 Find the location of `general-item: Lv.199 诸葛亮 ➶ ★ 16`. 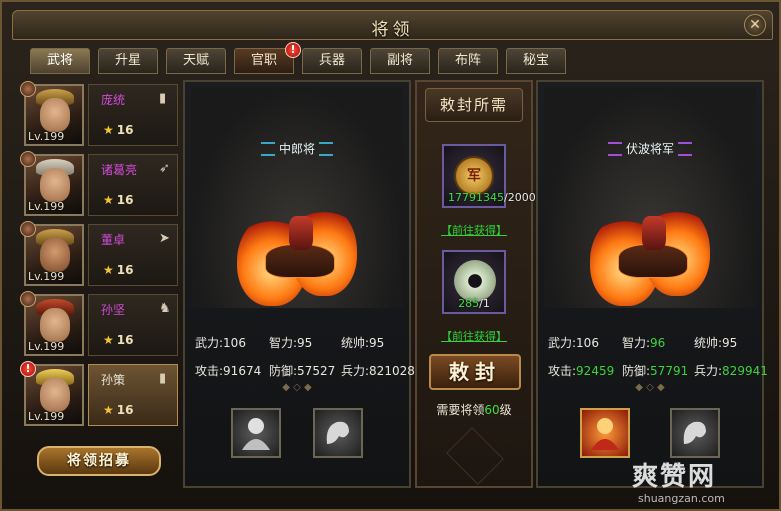

general-item: Lv.199 诸葛亮 ➶ ★ 16 is located at coordinates (100, 184).